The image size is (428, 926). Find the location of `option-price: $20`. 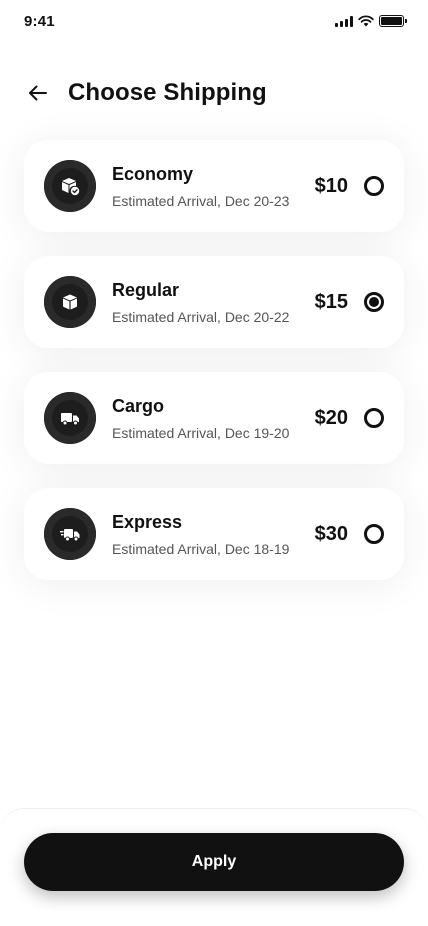

option-price: $20 is located at coordinates (331, 417).